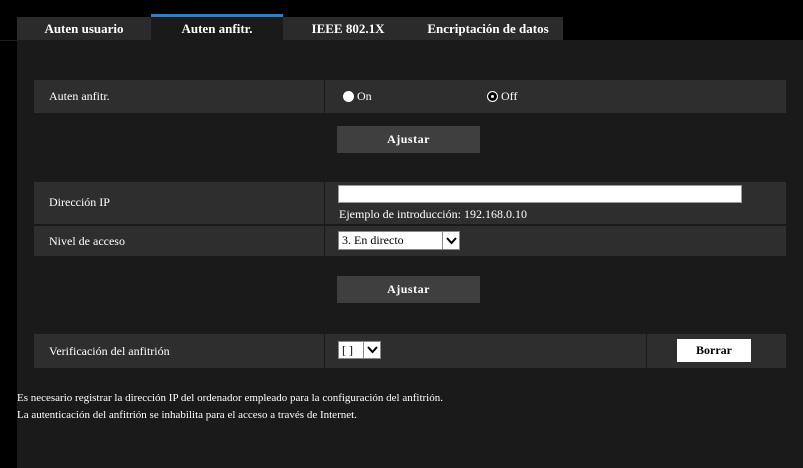  I want to click on ip-address-label: Dirección IP, so click(79, 202).